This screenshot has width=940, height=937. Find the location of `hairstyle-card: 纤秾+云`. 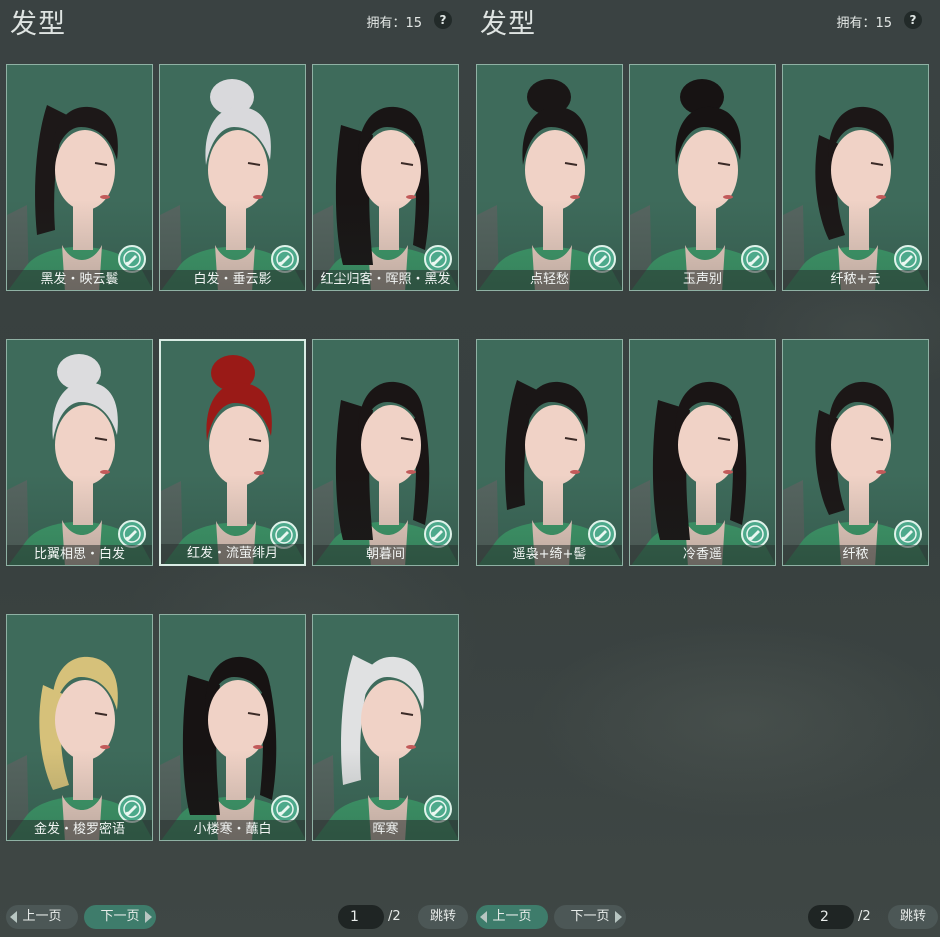

hairstyle-card: 纤秾+云 is located at coordinates (855, 177).